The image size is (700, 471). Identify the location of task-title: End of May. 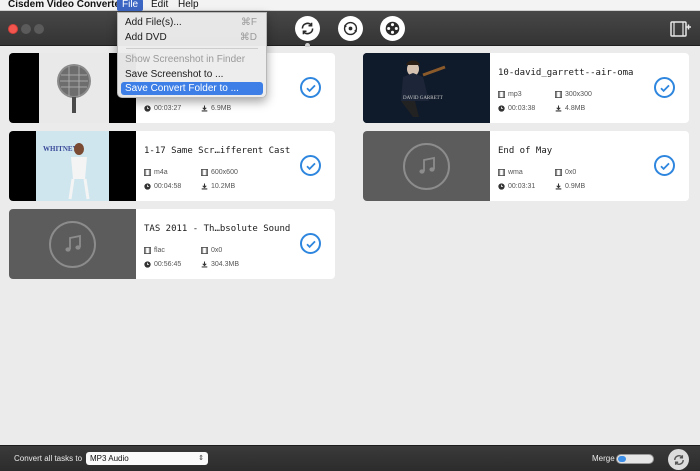
(525, 151).